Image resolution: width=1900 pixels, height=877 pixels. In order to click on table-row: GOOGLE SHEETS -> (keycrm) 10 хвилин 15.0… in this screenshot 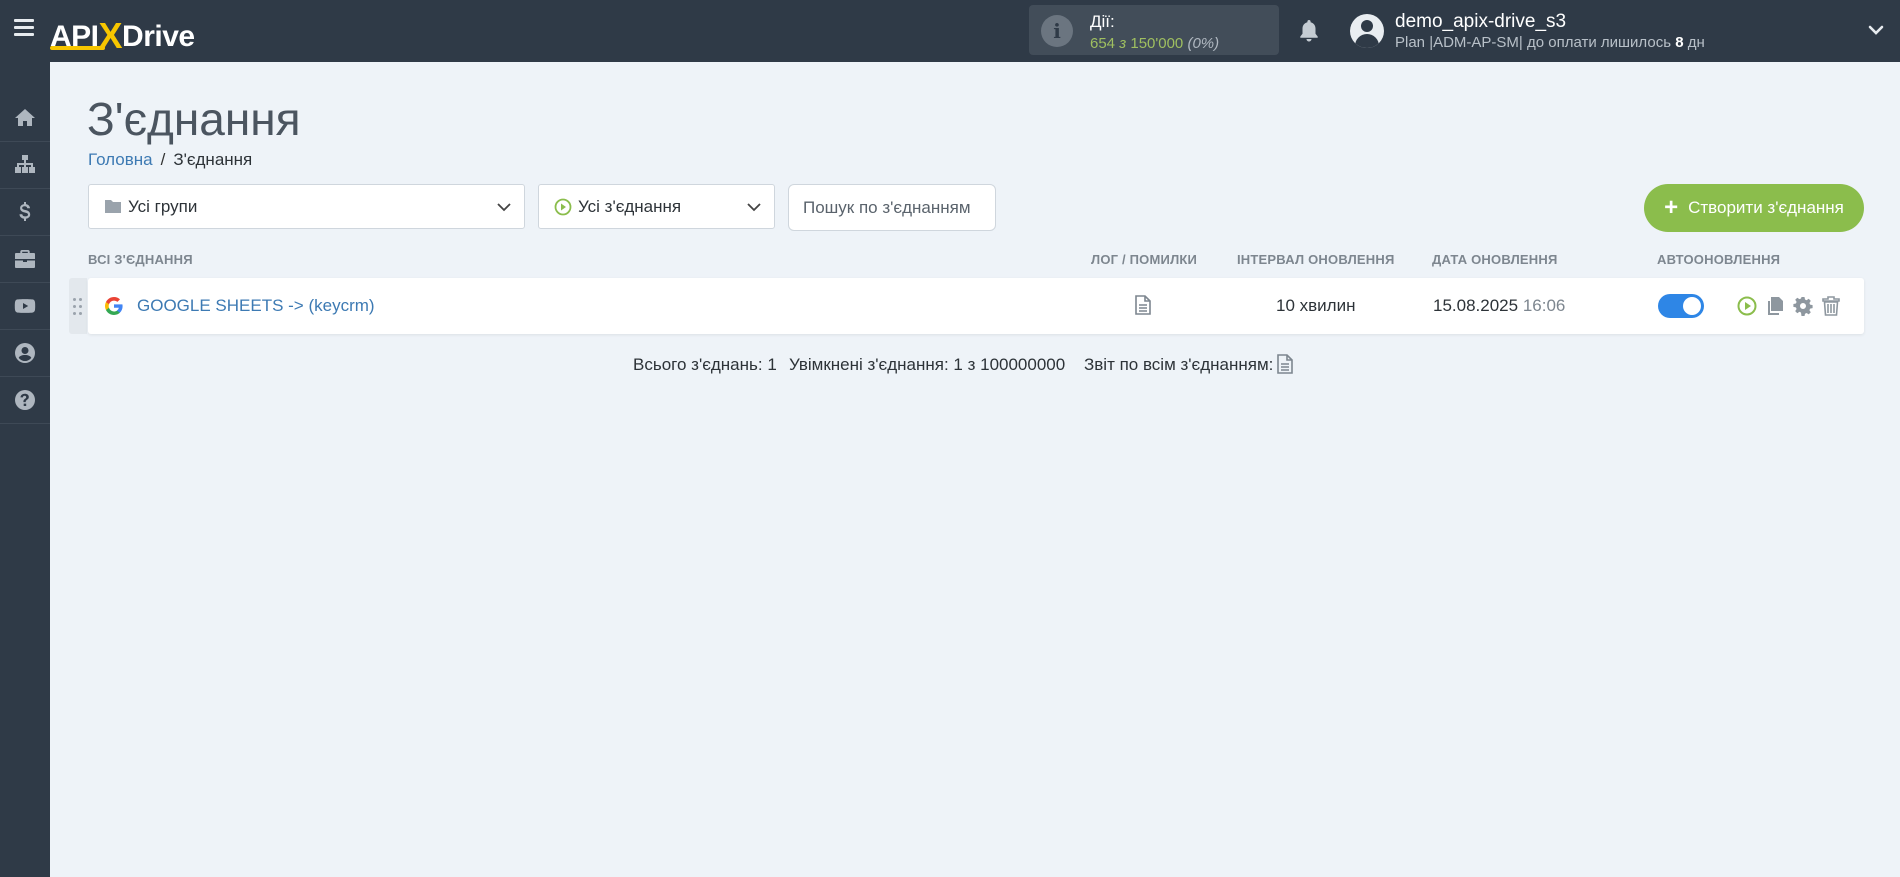, I will do `click(976, 306)`.